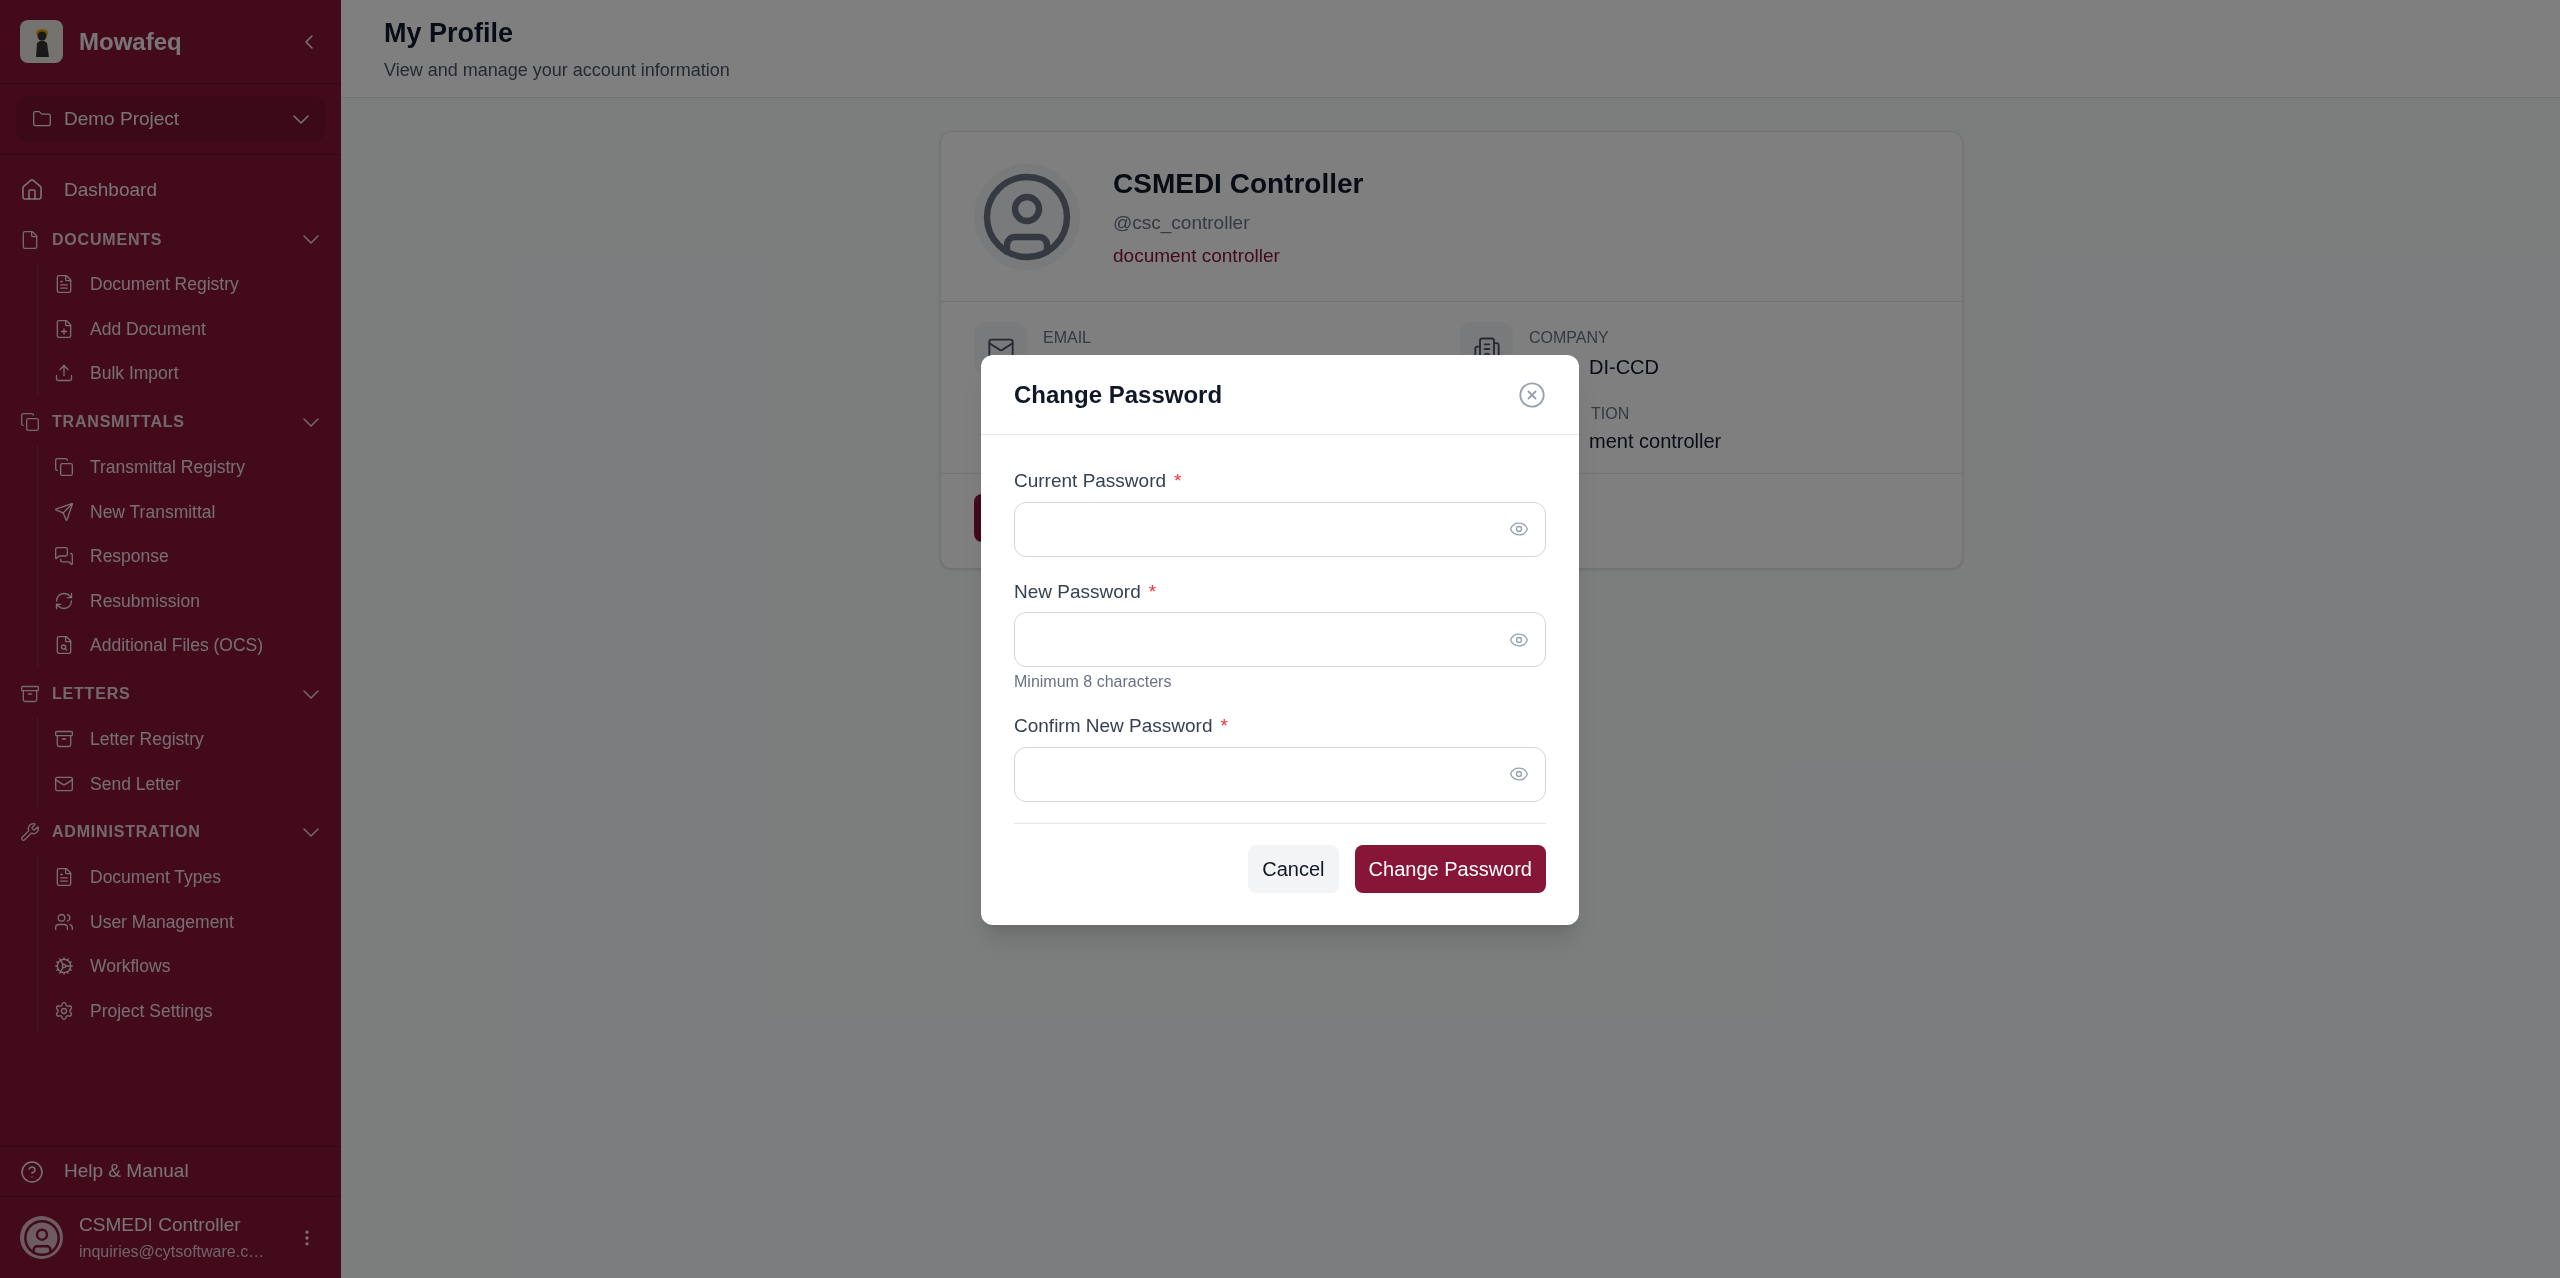 The width and height of the screenshot is (2560, 1278). I want to click on tools-icon, so click(30, 832).